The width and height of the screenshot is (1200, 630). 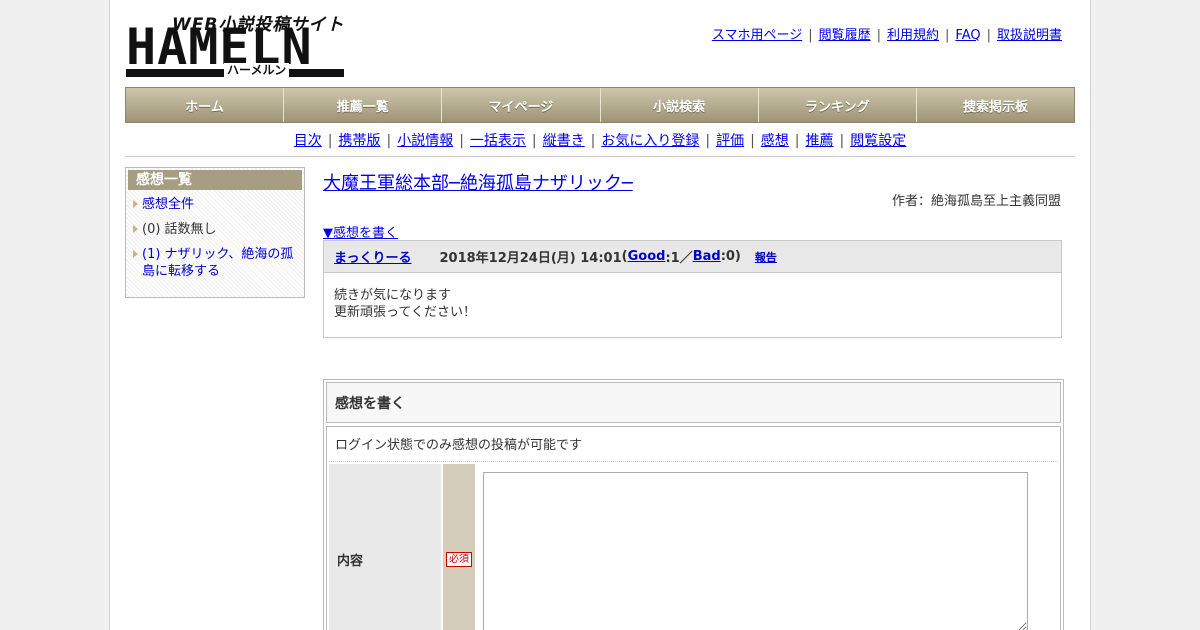 What do you see at coordinates (775, 141) in the screenshot?
I see `subnav-reviews: 感想` at bounding box center [775, 141].